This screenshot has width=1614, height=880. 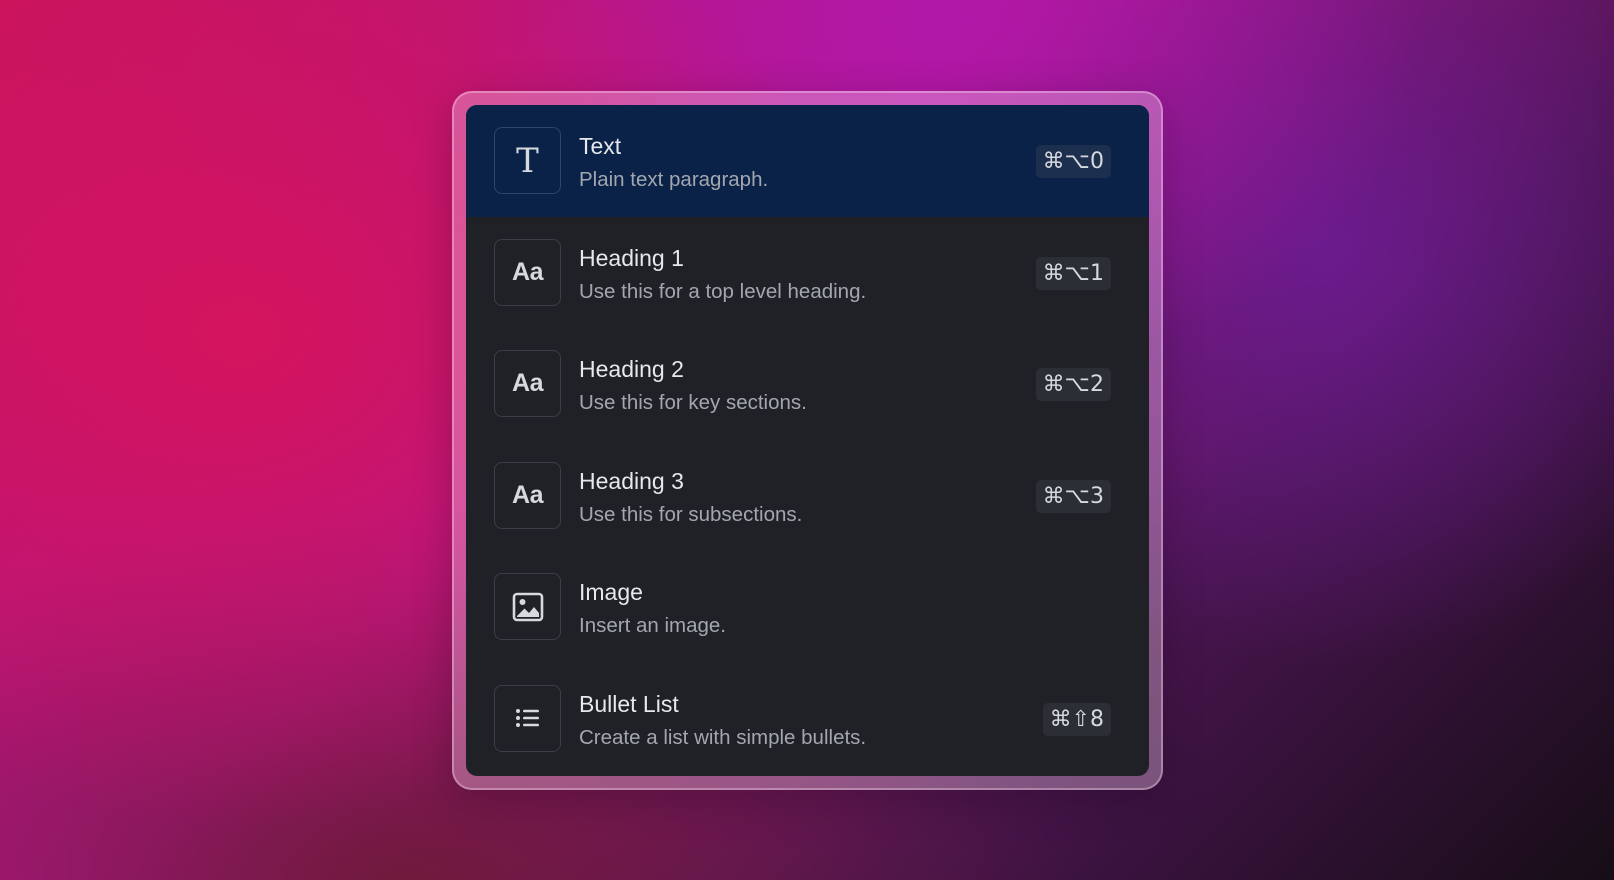 I want to click on menu-item-description: Use this for key sections., so click(x=693, y=402).